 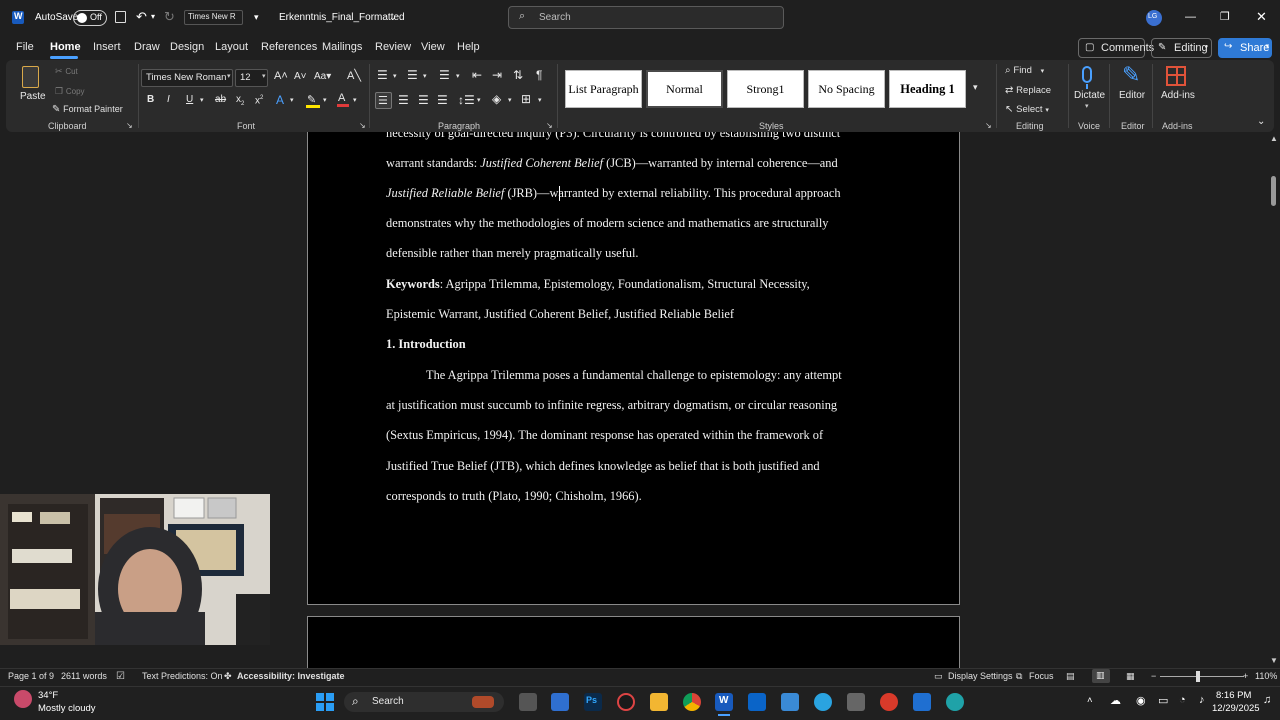 I want to click on editing-mode-button: ✎ Editing ▾, so click(x=1181, y=48).